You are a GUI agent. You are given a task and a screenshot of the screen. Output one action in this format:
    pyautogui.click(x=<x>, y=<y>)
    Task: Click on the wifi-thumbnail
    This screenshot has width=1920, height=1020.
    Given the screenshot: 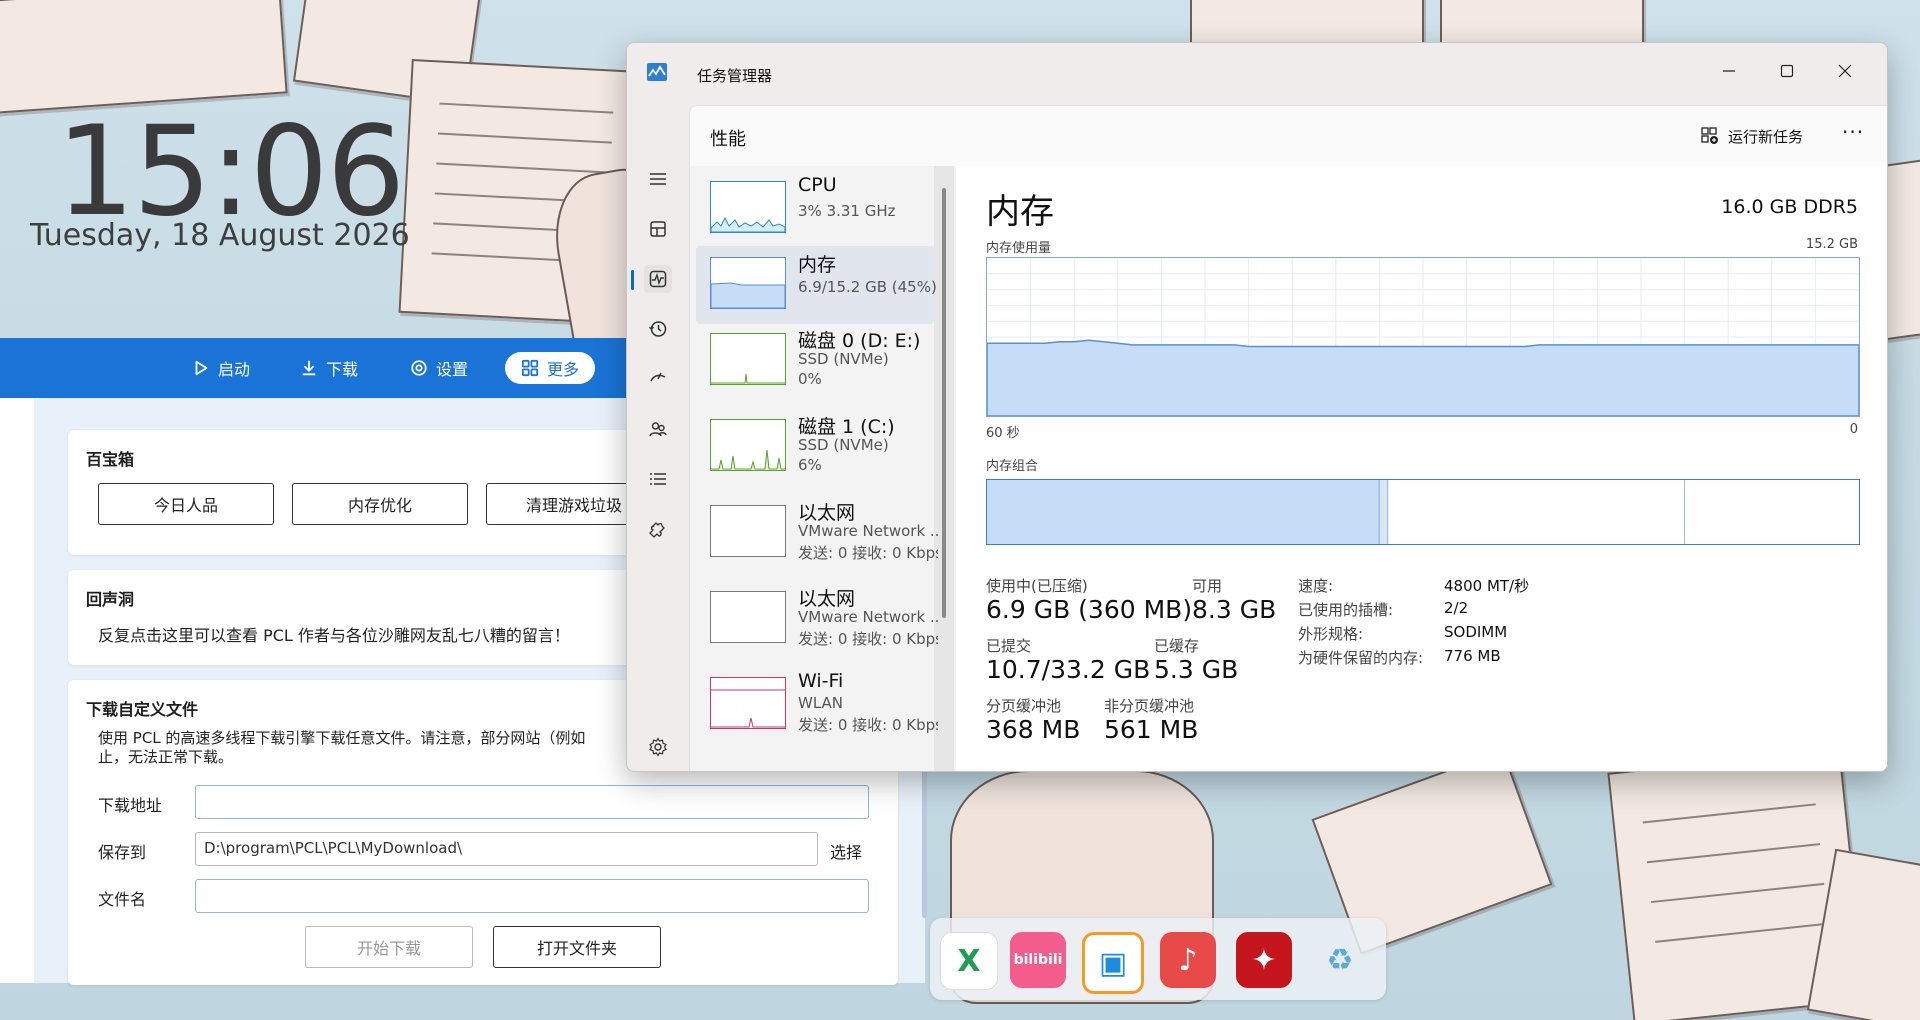 What is the action you would take?
    pyautogui.click(x=748, y=703)
    